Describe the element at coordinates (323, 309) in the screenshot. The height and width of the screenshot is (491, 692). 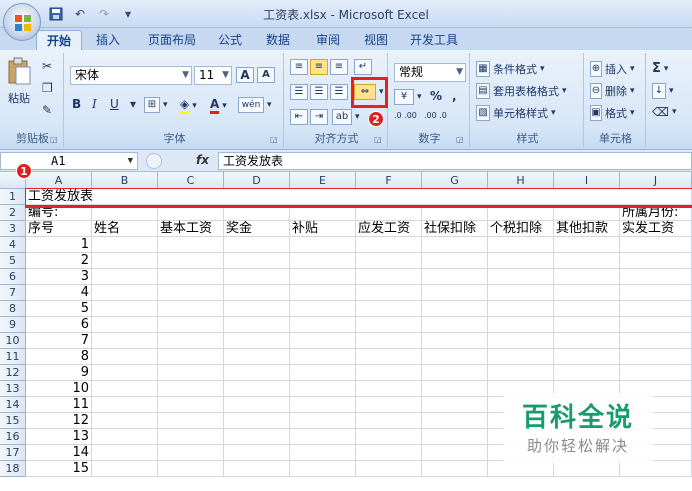
I see `cell-e8` at that location.